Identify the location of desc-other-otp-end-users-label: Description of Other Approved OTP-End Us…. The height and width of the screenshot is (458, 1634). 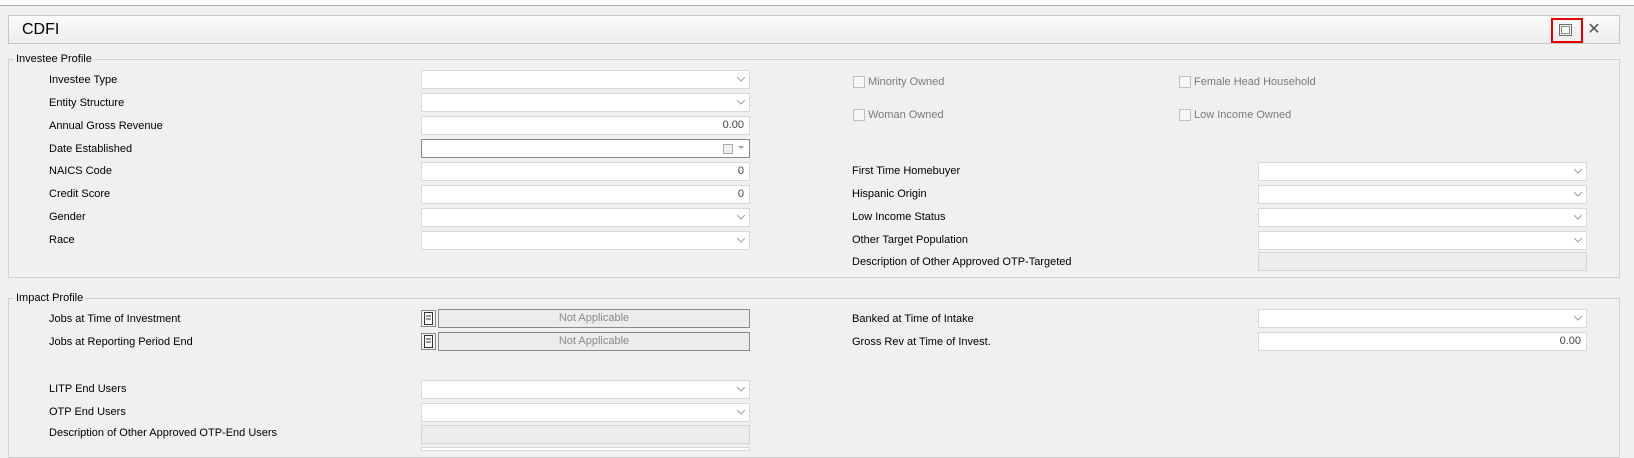
(163, 433).